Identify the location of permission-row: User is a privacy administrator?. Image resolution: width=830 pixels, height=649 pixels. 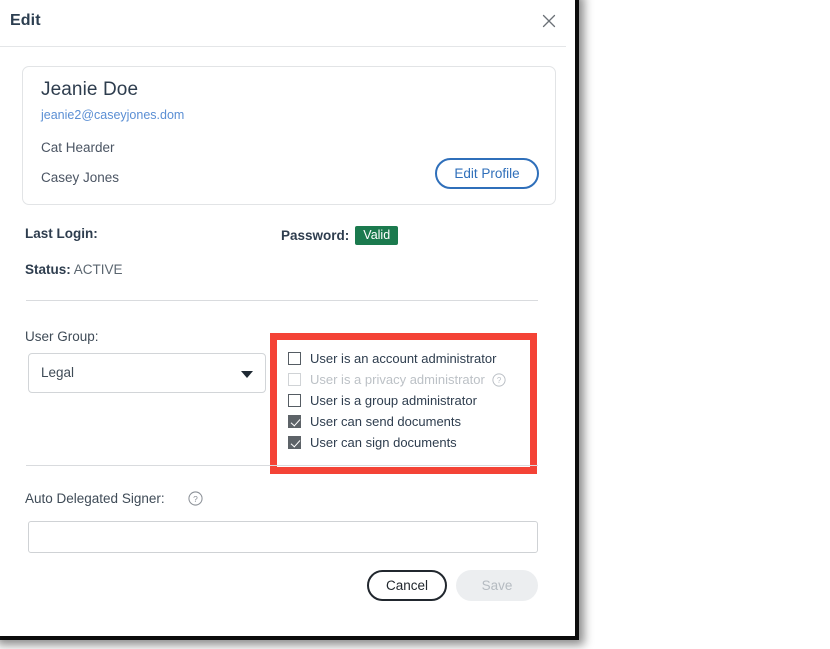
(397, 379).